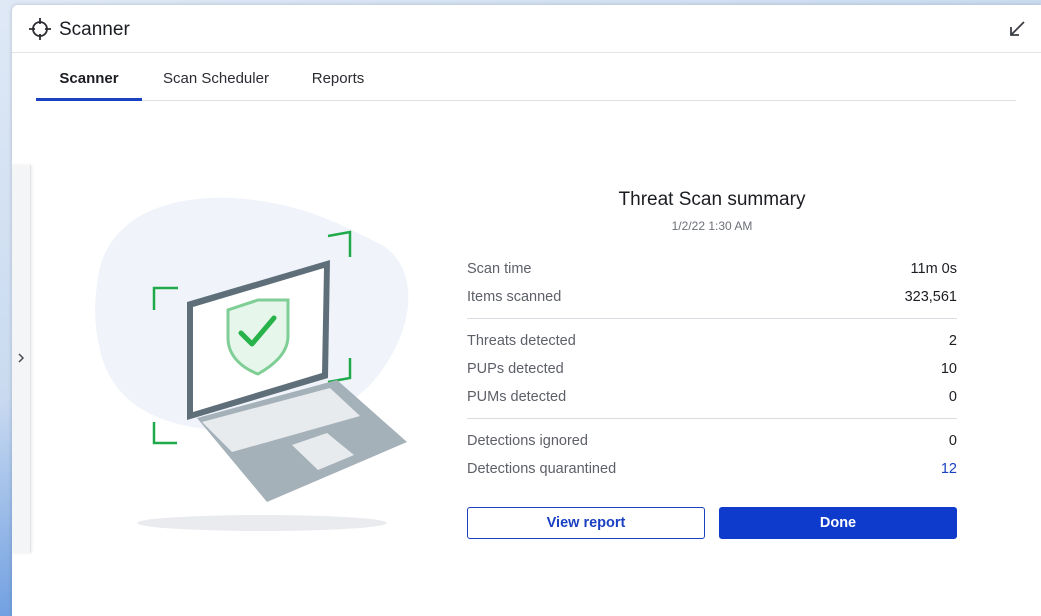 Image resolution: width=1041 pixels, height=616 pixels. What do you see at coordinates (526, 77) in the screenshot?
I see `tab-bar: Scanner Scan Scheduler Reports` at bounding box center [526, 77].